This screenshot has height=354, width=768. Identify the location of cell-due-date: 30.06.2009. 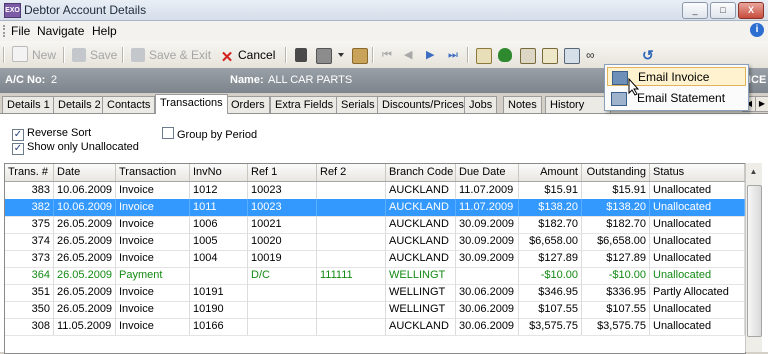
(487, 326).